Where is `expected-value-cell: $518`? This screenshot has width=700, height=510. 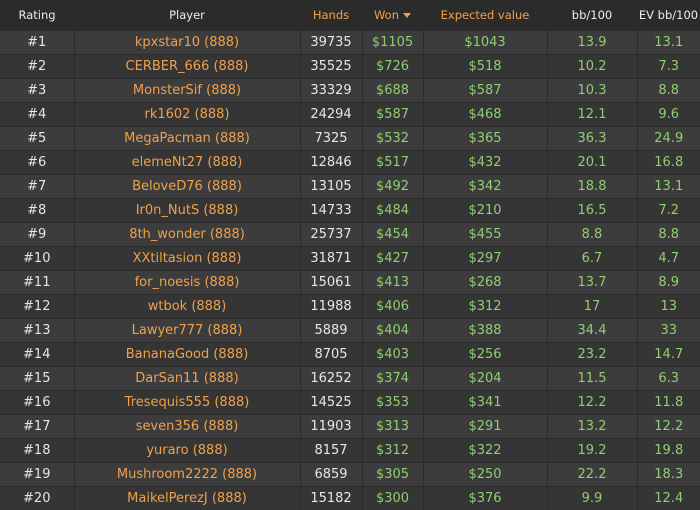
expected-value-cell: $518 is located at coordinates (485, 66).